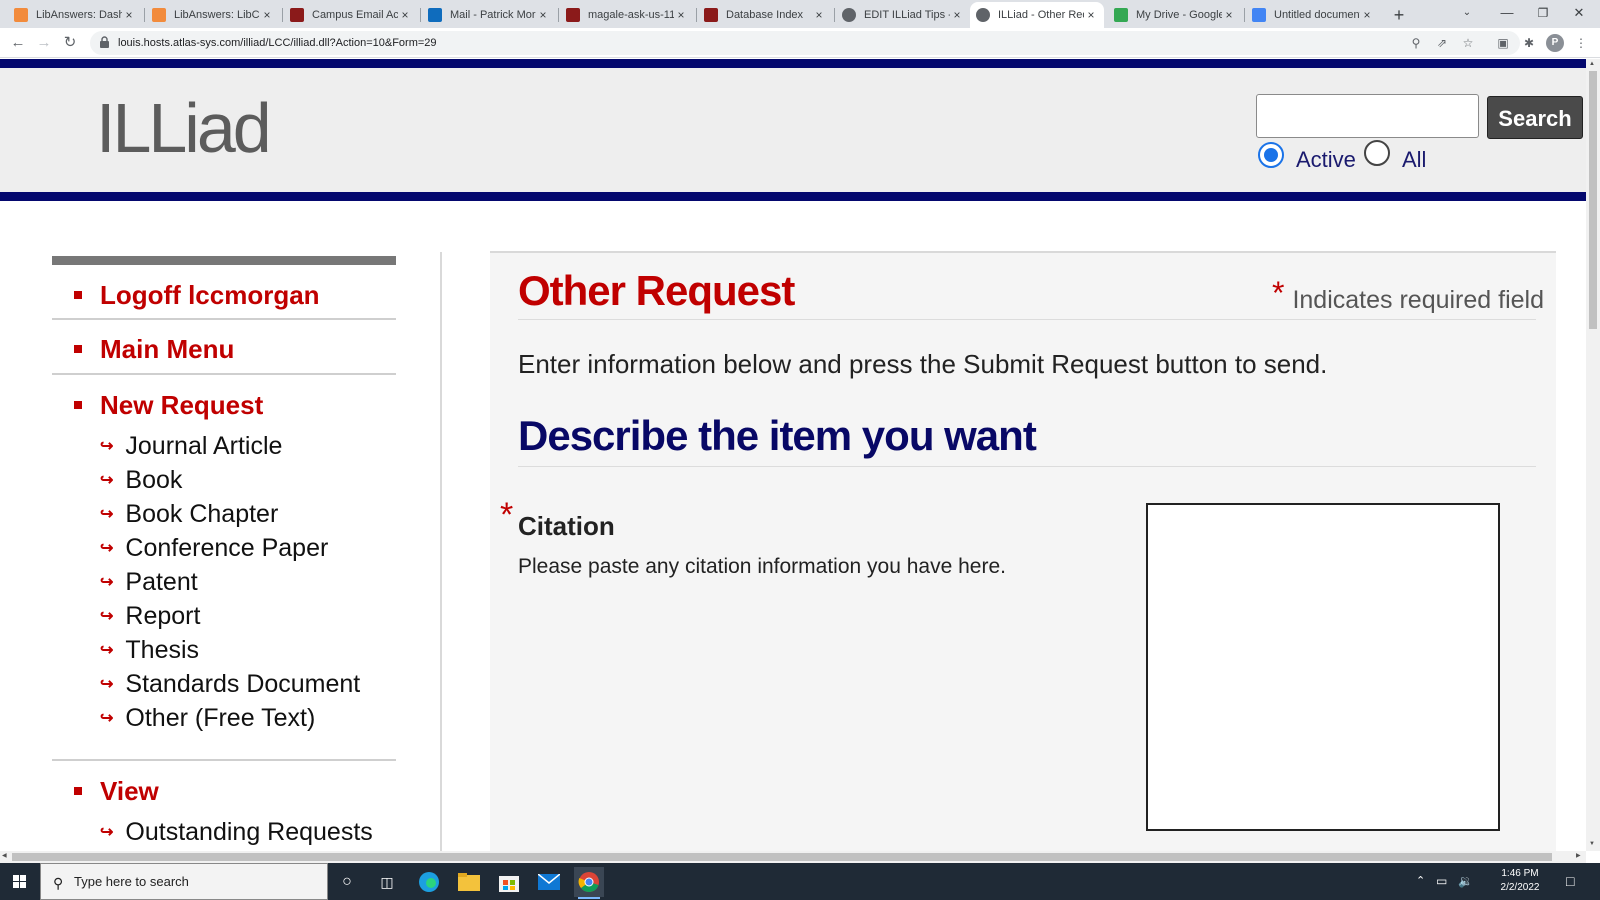 The width and height of the screenshot is (1600, 900). What do you see at coordinates (217, 15) in the screenshot?
I see `tab-title: LibAnswers: LibCha` at bounding box center [217, 15].